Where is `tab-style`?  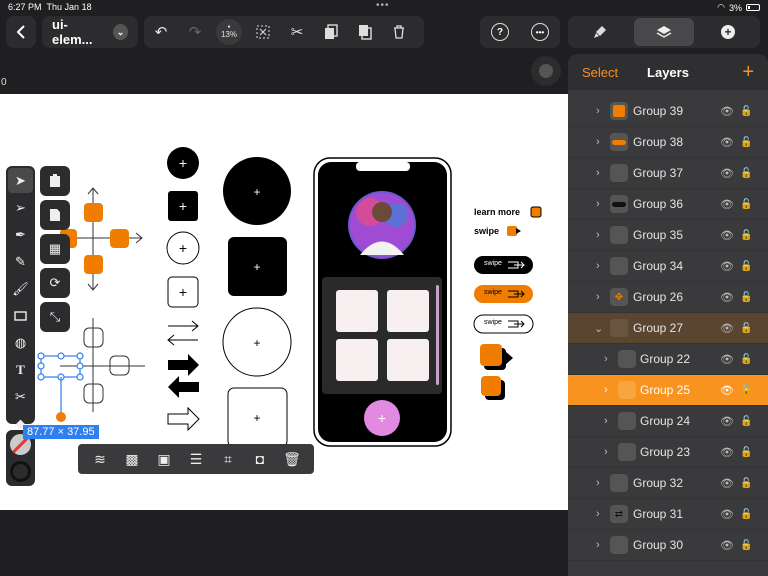
tab-style is located at coordinates (600, 32).